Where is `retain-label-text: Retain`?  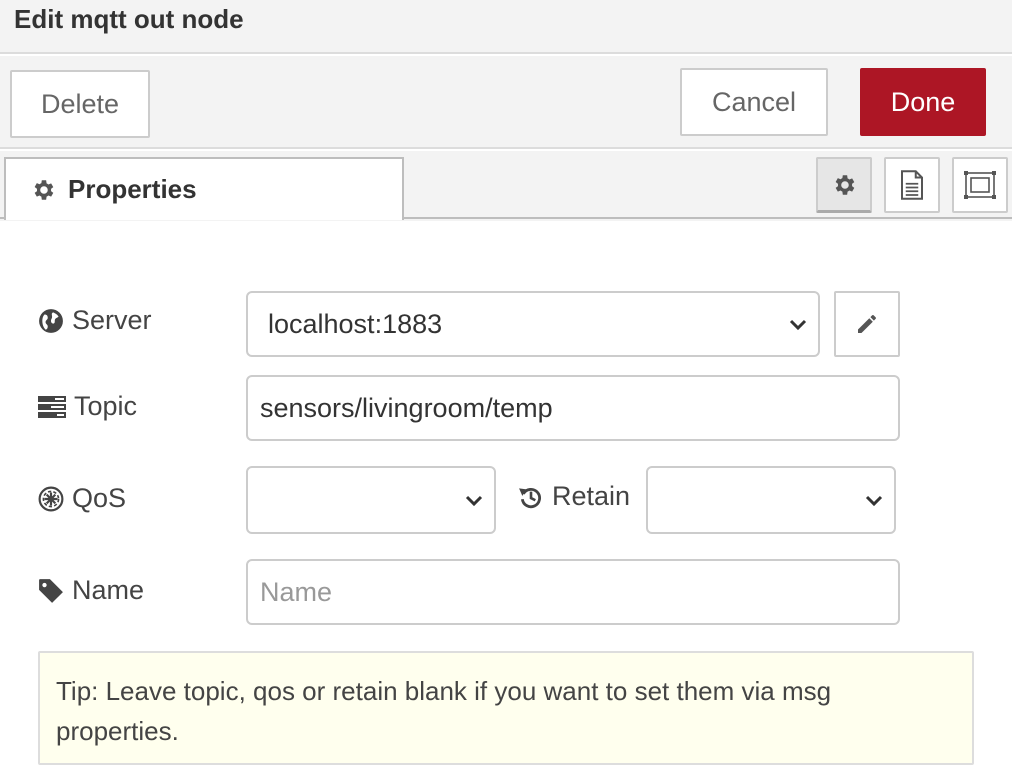
retain-label-text: Retain is located at coordinates (591, 496).